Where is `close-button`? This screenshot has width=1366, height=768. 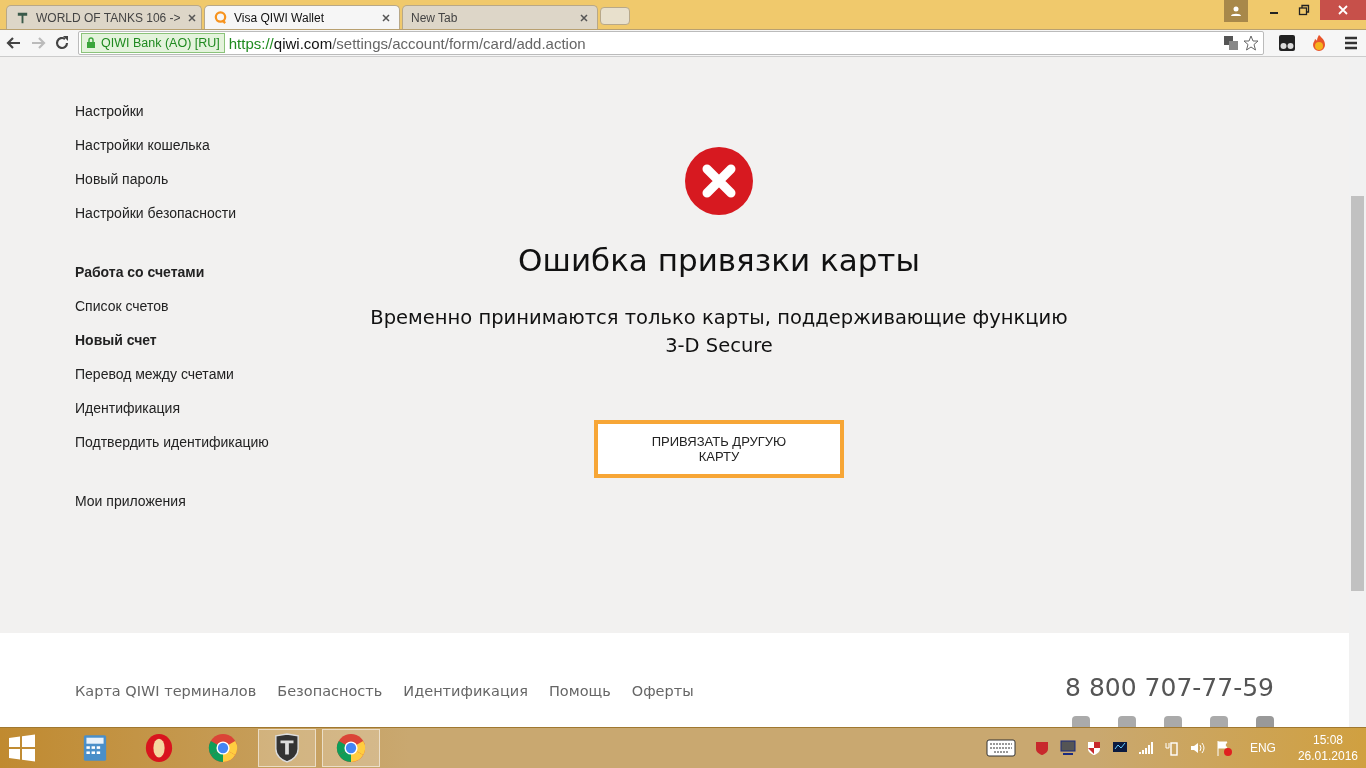 close-button is located at coordinates (1343, 10).